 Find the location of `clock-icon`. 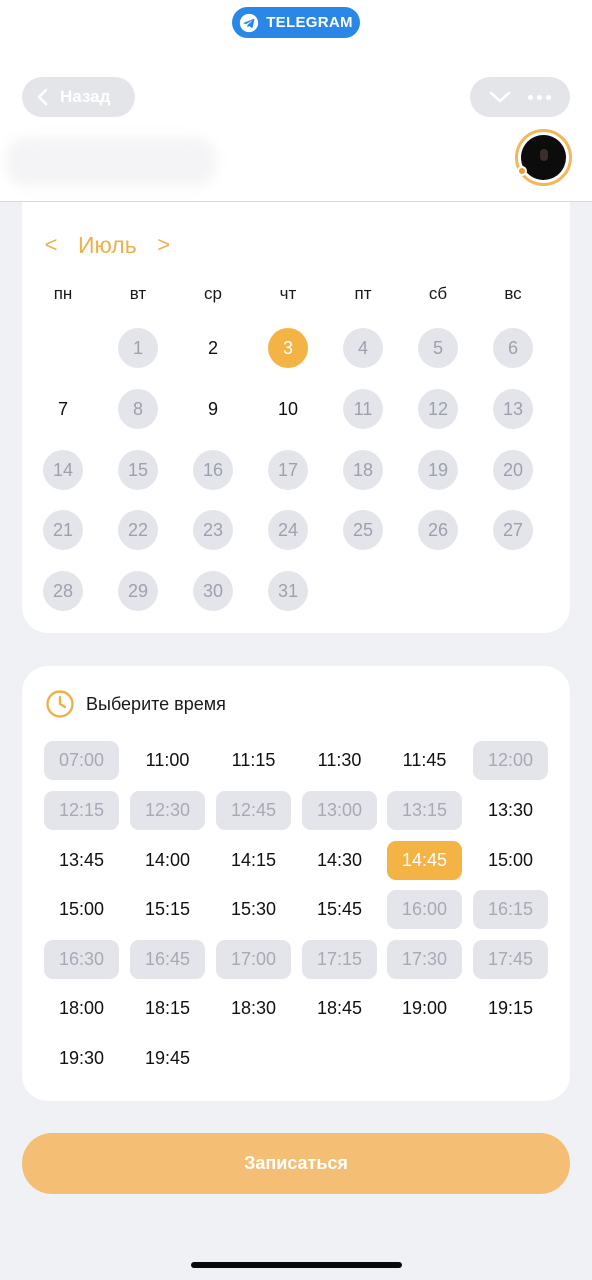

clock-icon is located at coordinates (60, 704).